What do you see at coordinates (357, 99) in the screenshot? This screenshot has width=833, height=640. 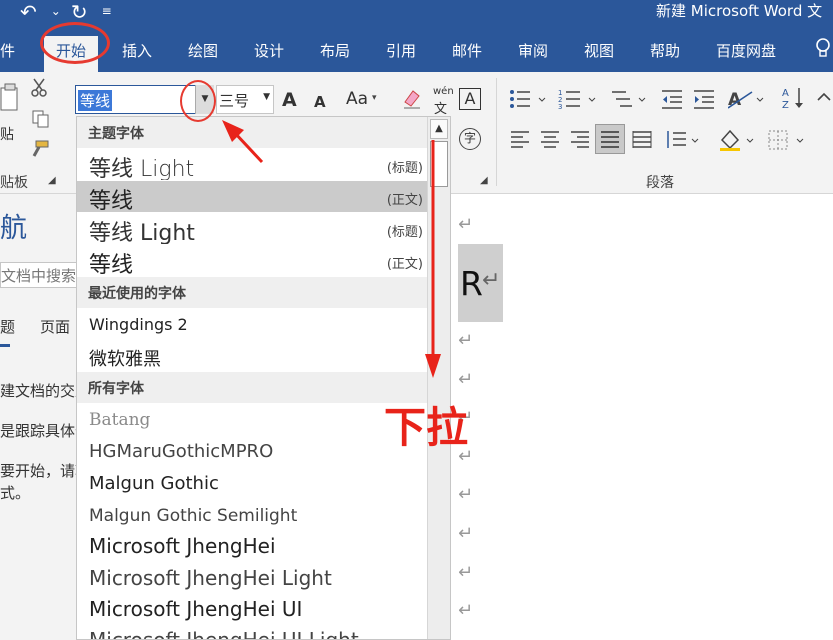 I see `change-case-button: Aa` at bounding box center [357, 99].